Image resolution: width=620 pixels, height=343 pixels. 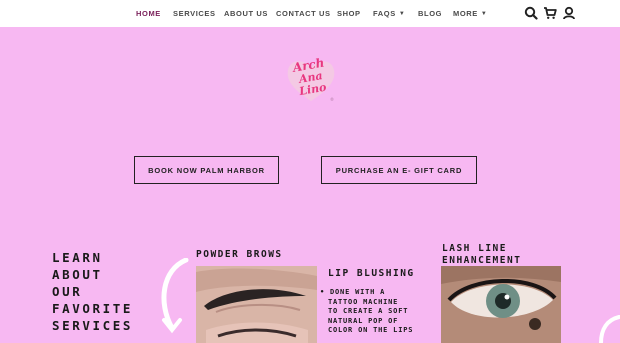 I want to click on heading-line: LEARN, so click(x=77, y=257).